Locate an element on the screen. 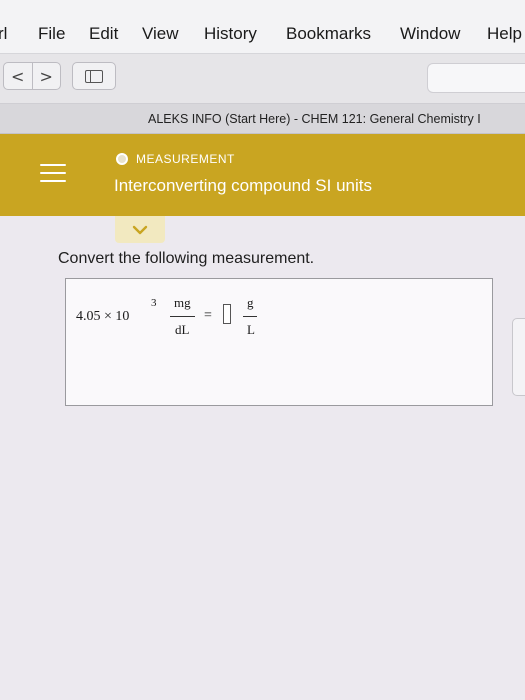 The width and height of the screenshot is (525, 700). forward-button: > is located at coordinates (46, 76).